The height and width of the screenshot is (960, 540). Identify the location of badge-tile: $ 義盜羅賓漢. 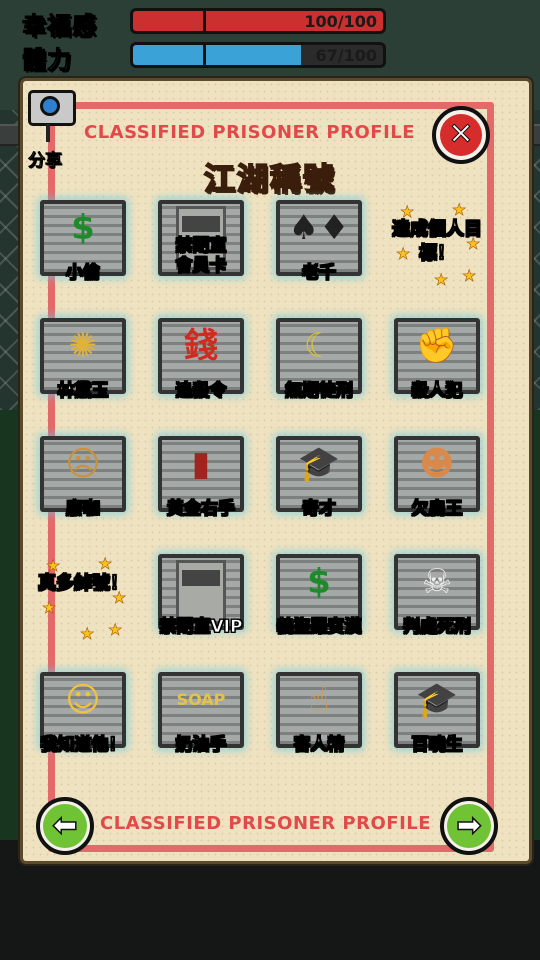
(319, 596).